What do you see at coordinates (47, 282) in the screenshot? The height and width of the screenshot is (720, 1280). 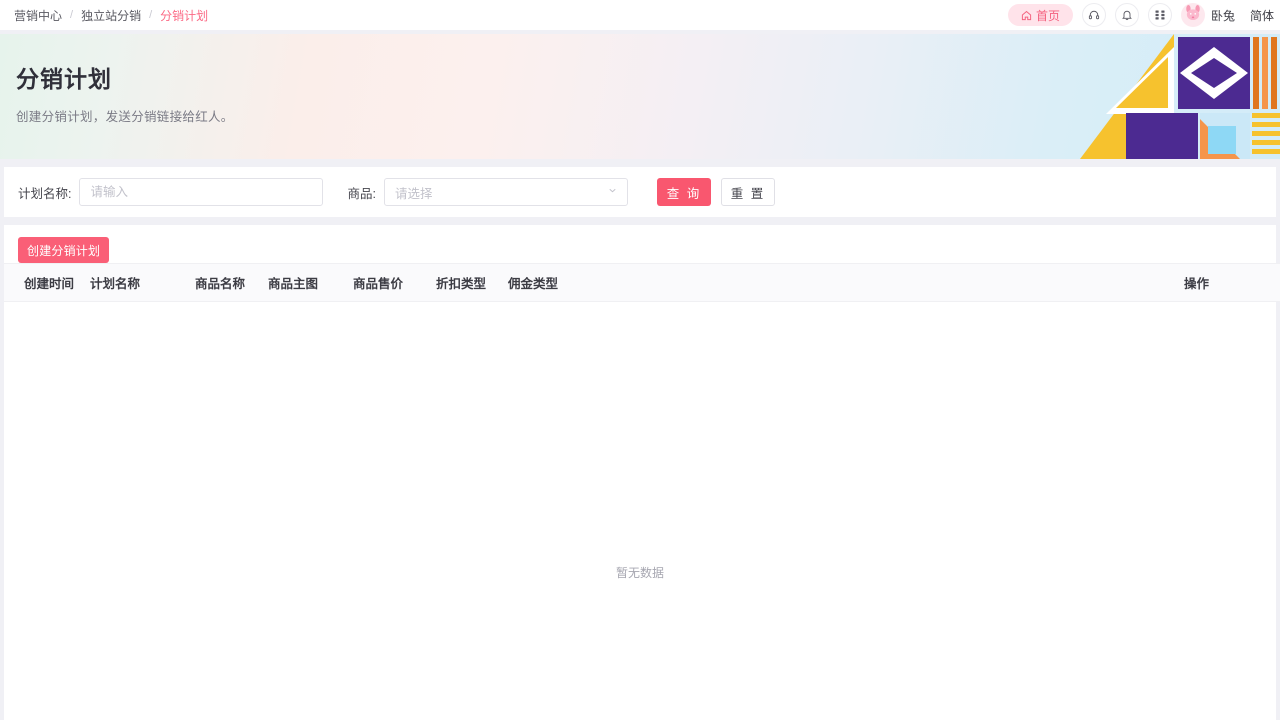 I see `column-header-create-time: 创建时间` at bounding box center [47, 282].